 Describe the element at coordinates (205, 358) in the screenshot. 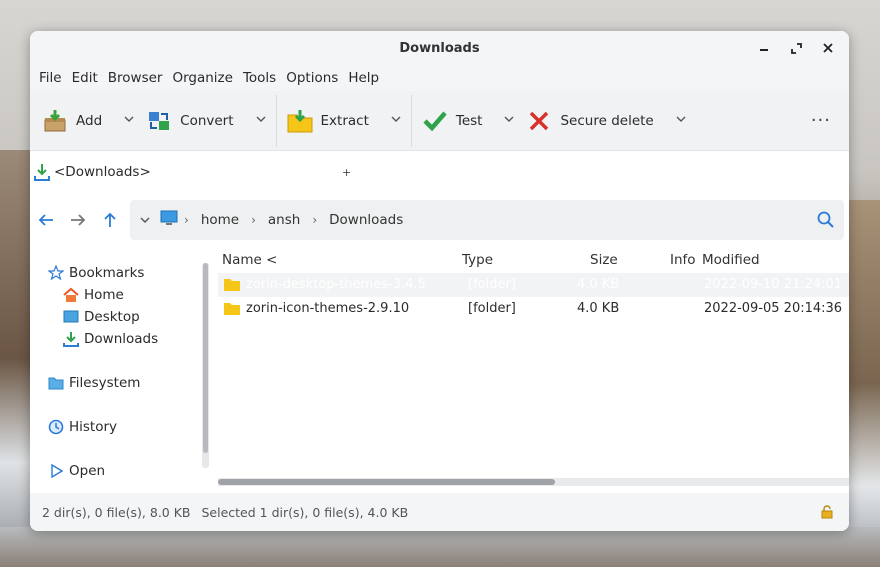

I see `sidebar-scrollbar-thumb` at that location.